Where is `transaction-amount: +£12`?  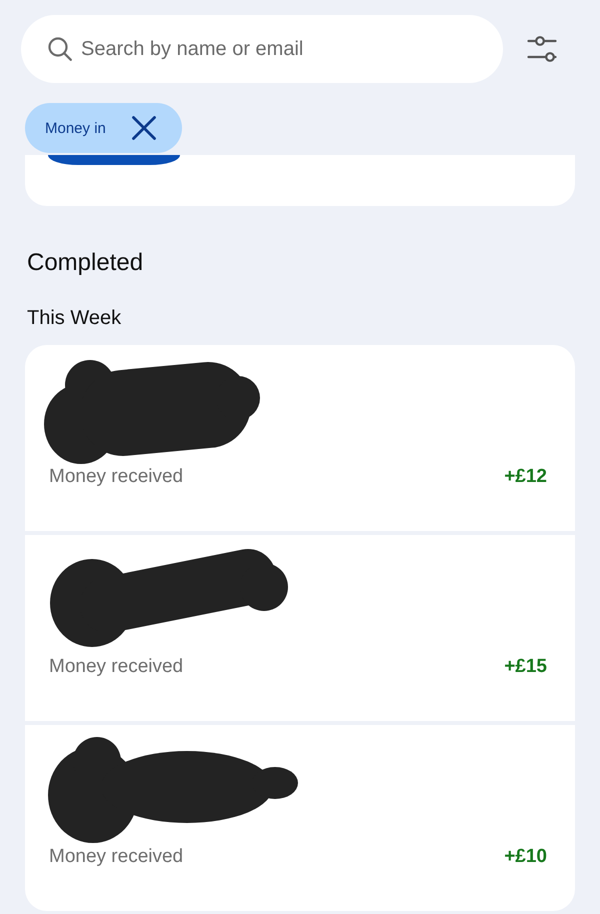
transaction-amount: +£12 is located at coordinates (525, 477).